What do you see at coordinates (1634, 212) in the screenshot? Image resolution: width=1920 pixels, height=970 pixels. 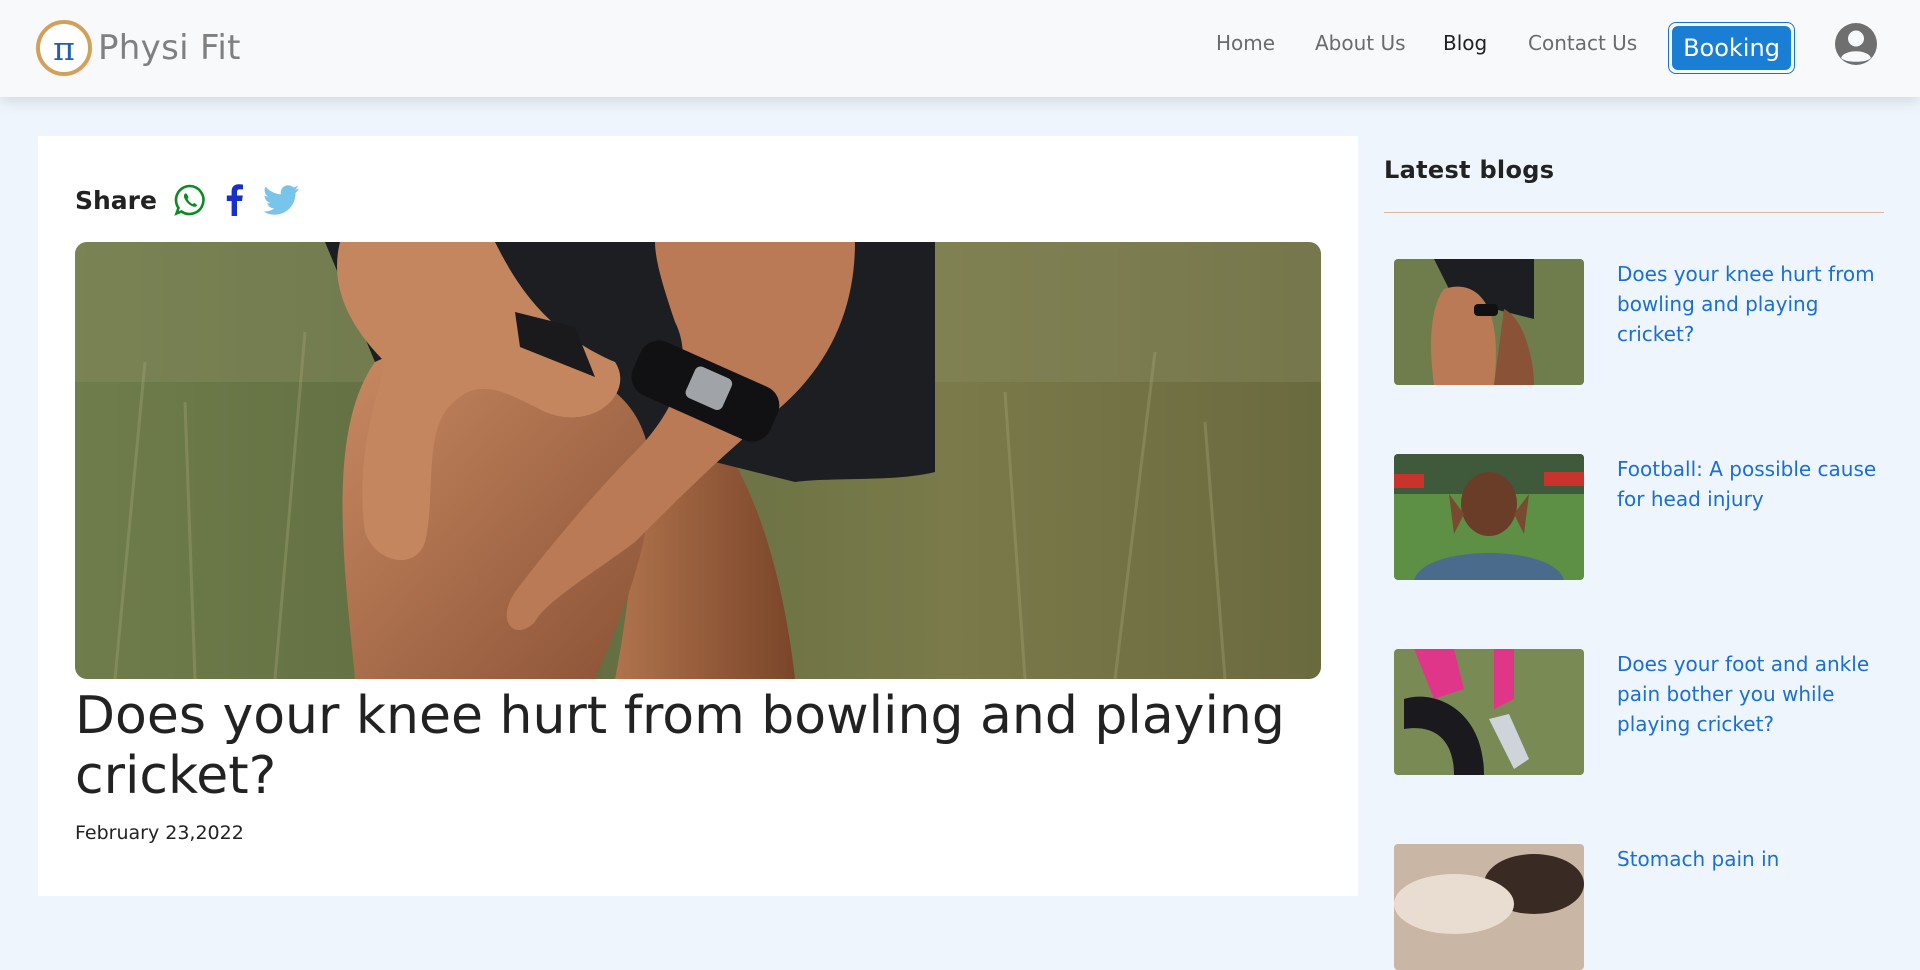 I see `sidebar-divider` at bounding box center [1634, 212].